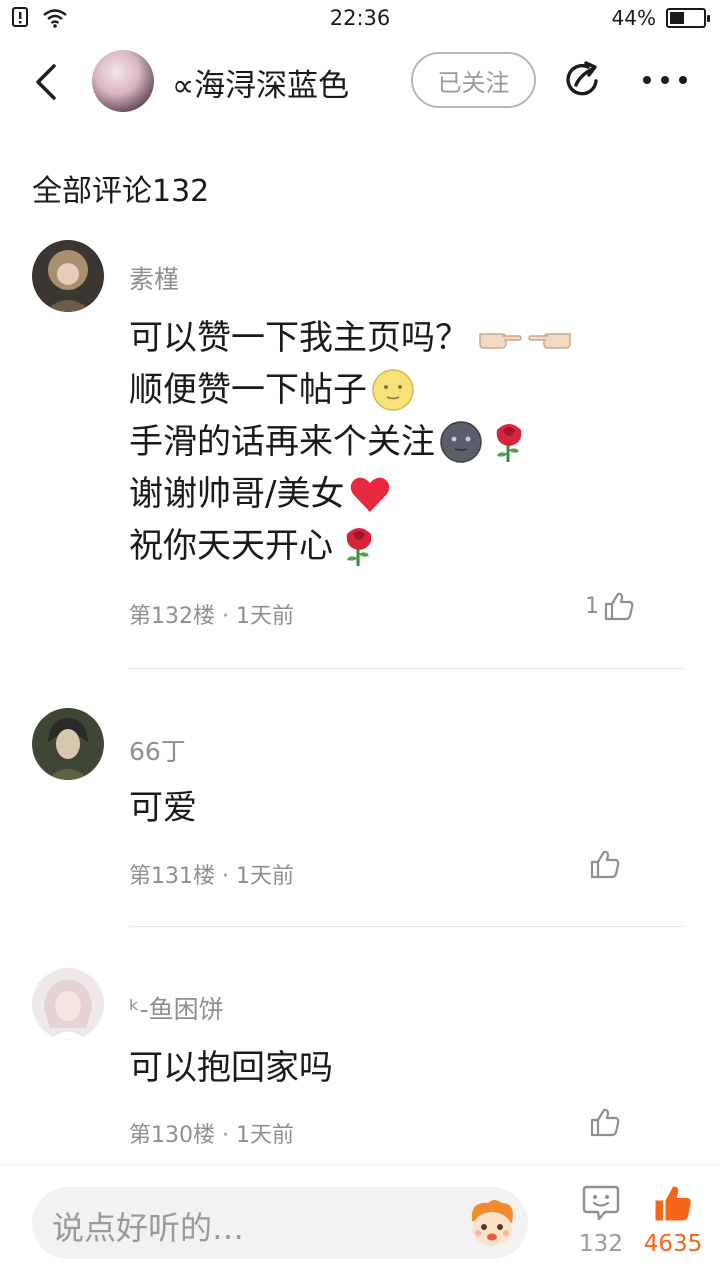 The image size is (720, 1280). I want to click on comment-line: 手滑的话再来个关注, so click(282, 442).